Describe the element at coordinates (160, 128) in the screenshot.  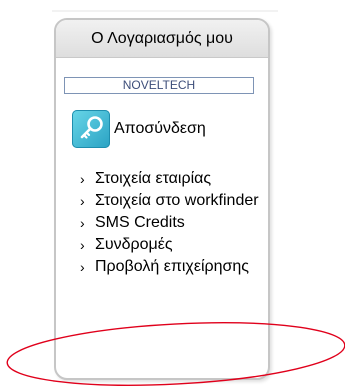
I see `logout-label: Αποσύνδεση` at that location.